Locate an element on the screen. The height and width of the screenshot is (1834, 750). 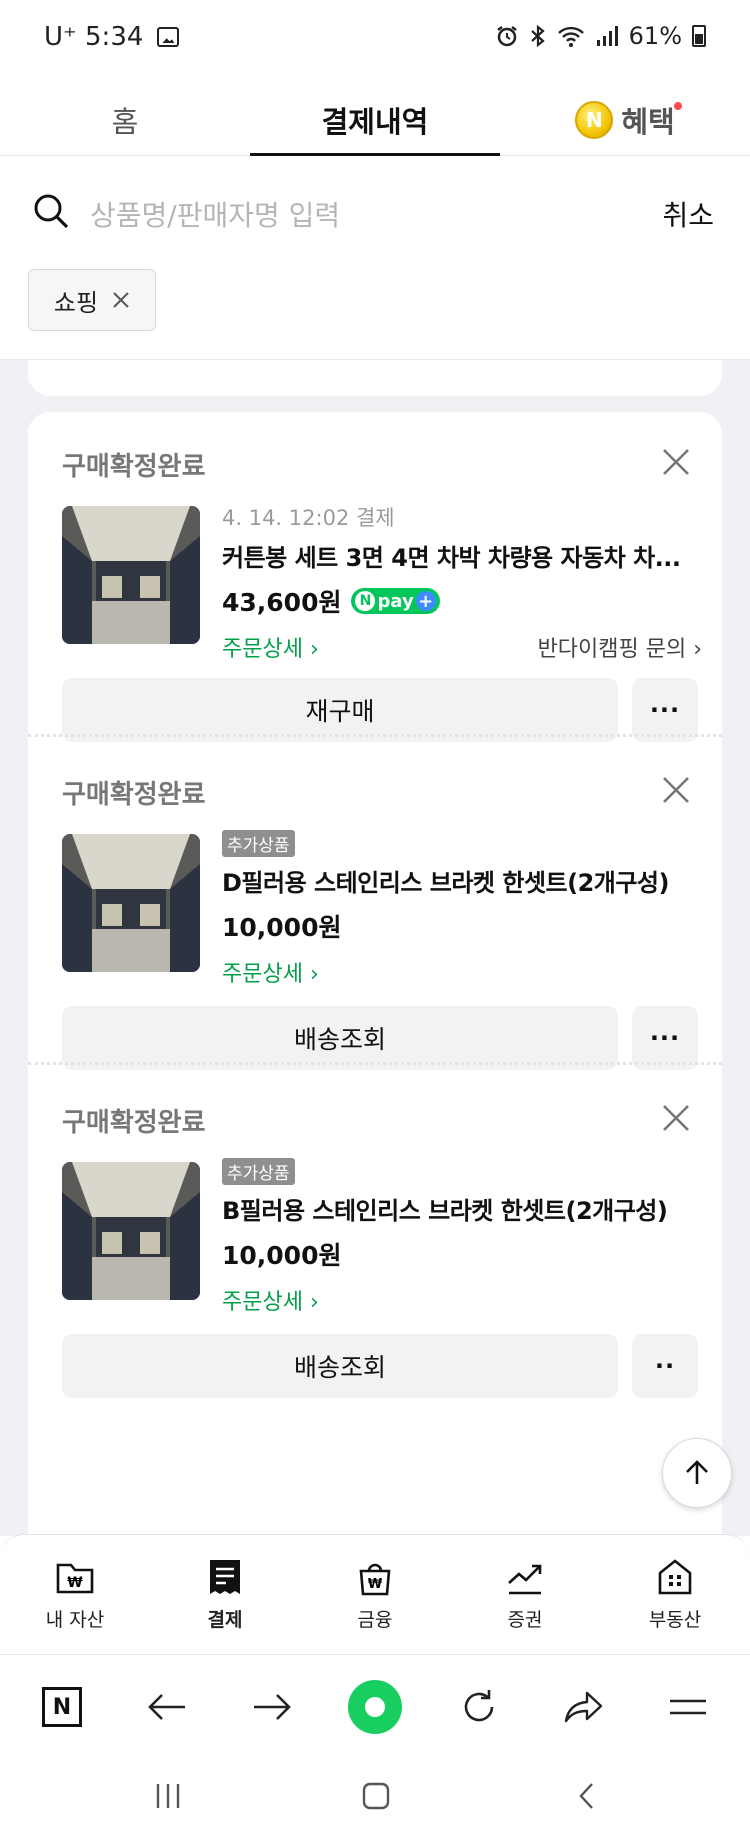
order-date: 4. 14. 12:02 결제 is located at coordinates (308, 518).